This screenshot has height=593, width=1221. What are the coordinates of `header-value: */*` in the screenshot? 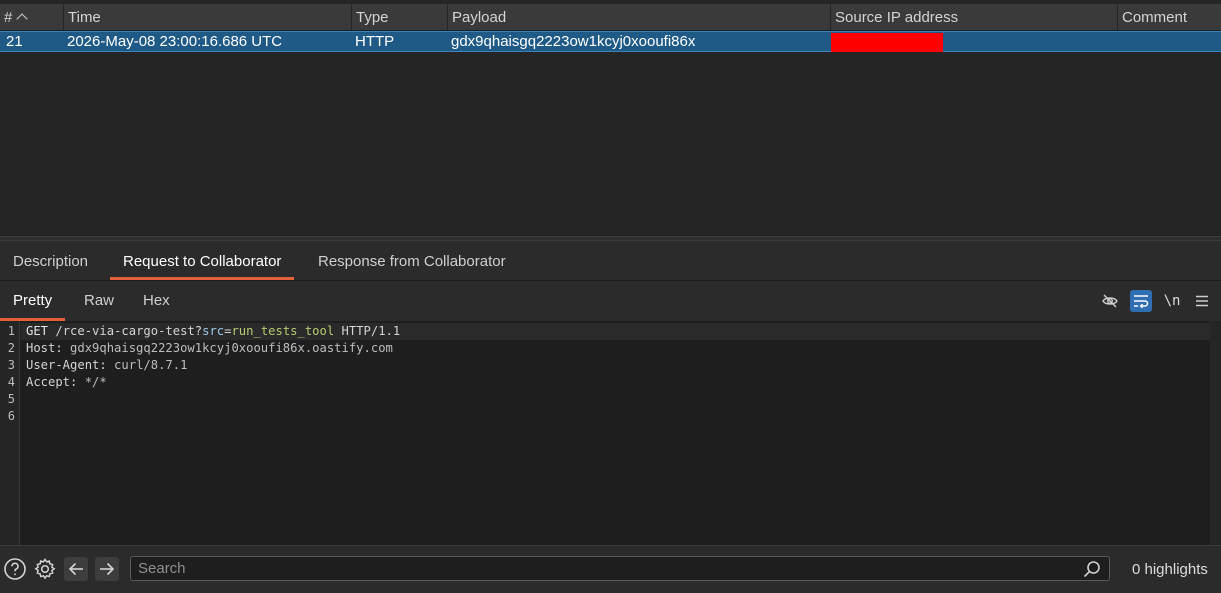 It's located at (92, 382).